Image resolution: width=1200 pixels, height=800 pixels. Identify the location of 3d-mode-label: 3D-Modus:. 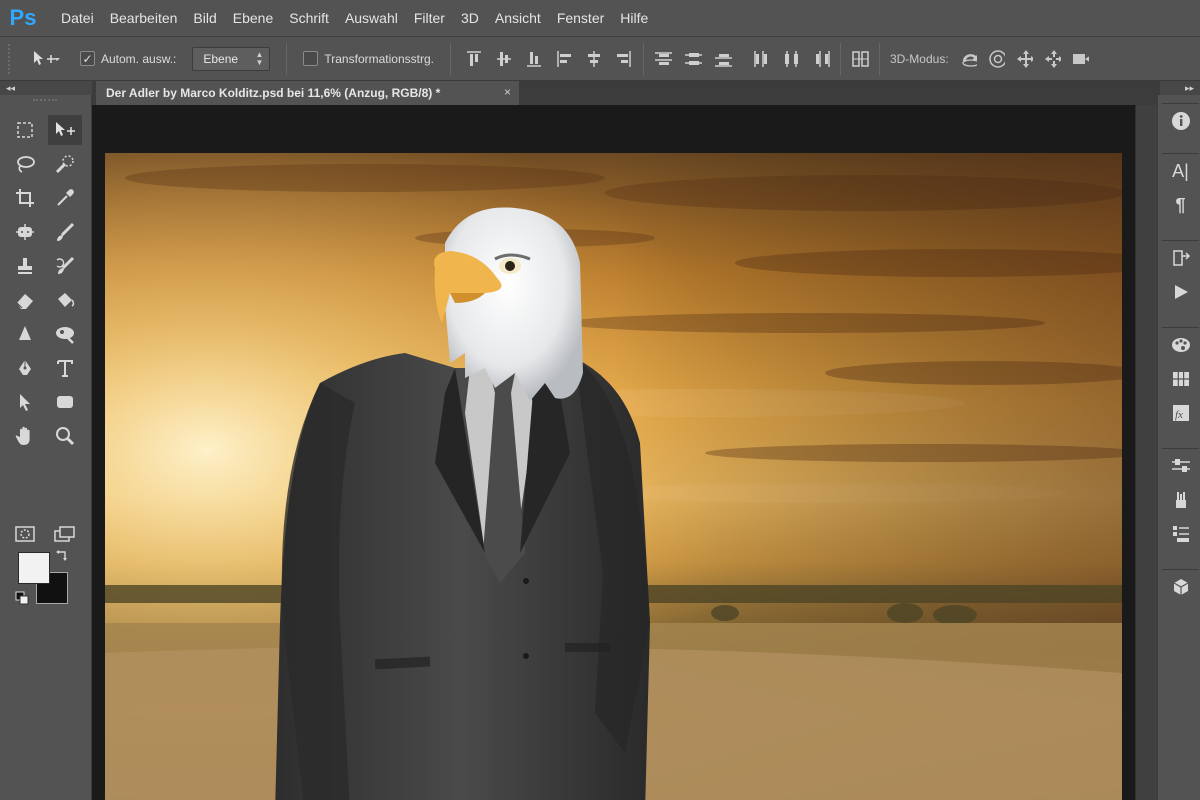
(919, 58).